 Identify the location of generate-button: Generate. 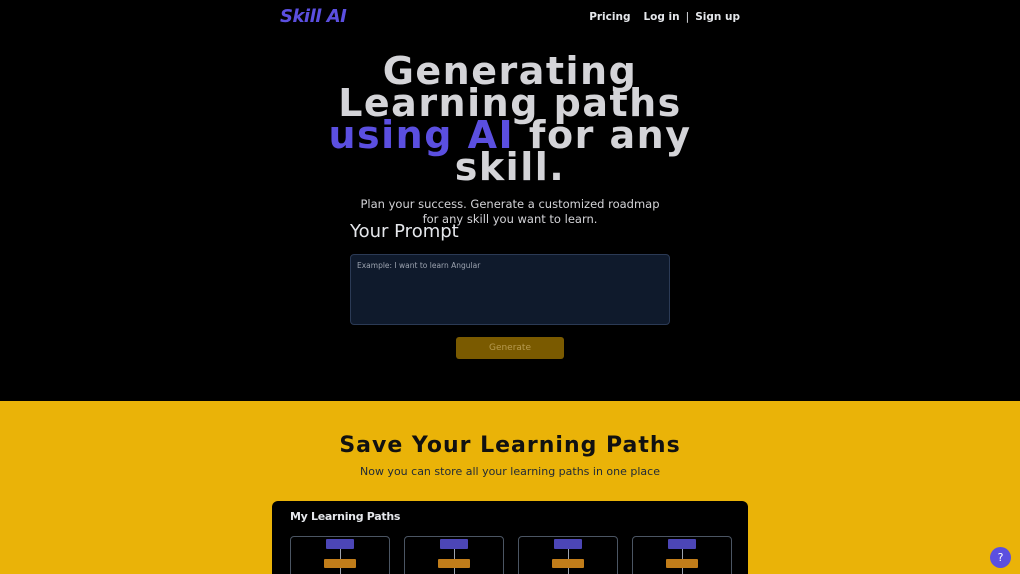
(510, 348).